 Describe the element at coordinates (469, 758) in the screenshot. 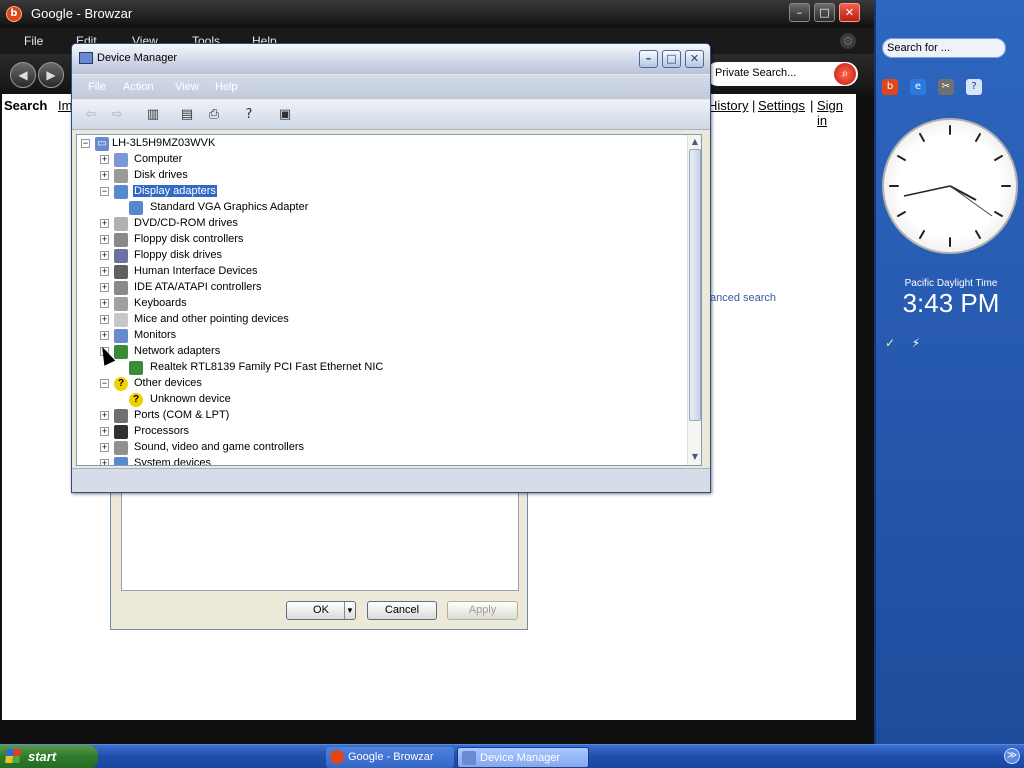

I see `device-manager-task-icon` at that location.